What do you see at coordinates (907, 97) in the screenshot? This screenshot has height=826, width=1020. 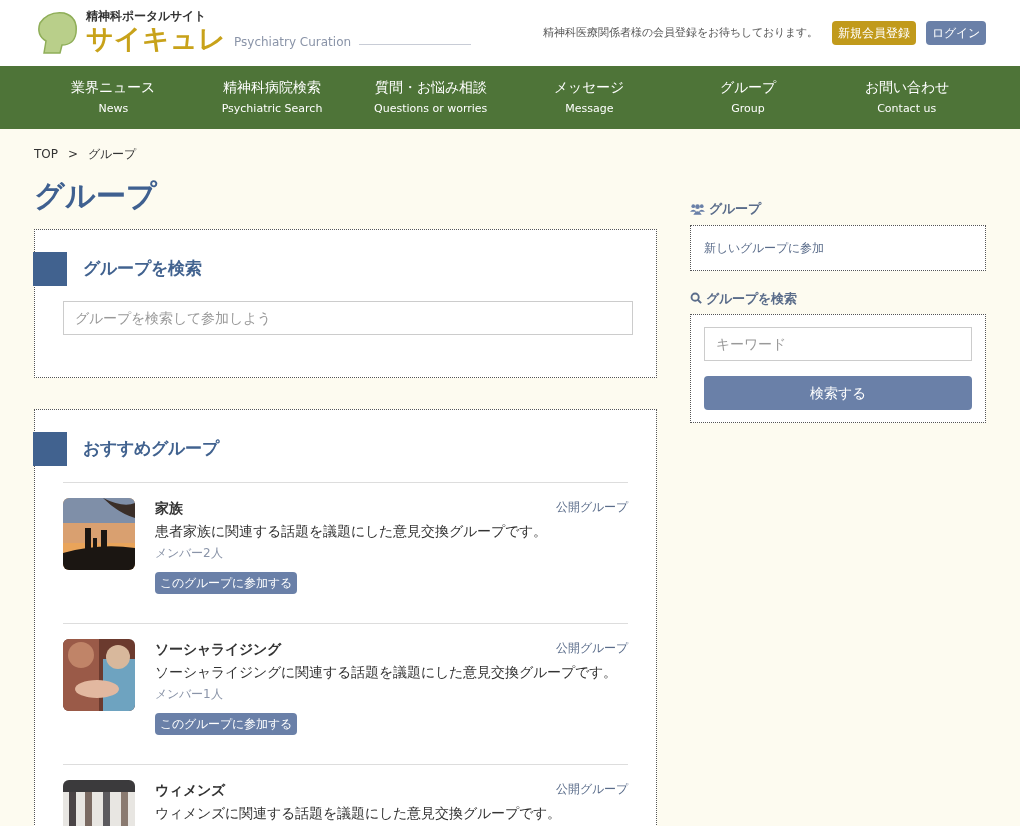 I see `nav-item: お問い合わせ Contact us` at bounding box center [907, 97].